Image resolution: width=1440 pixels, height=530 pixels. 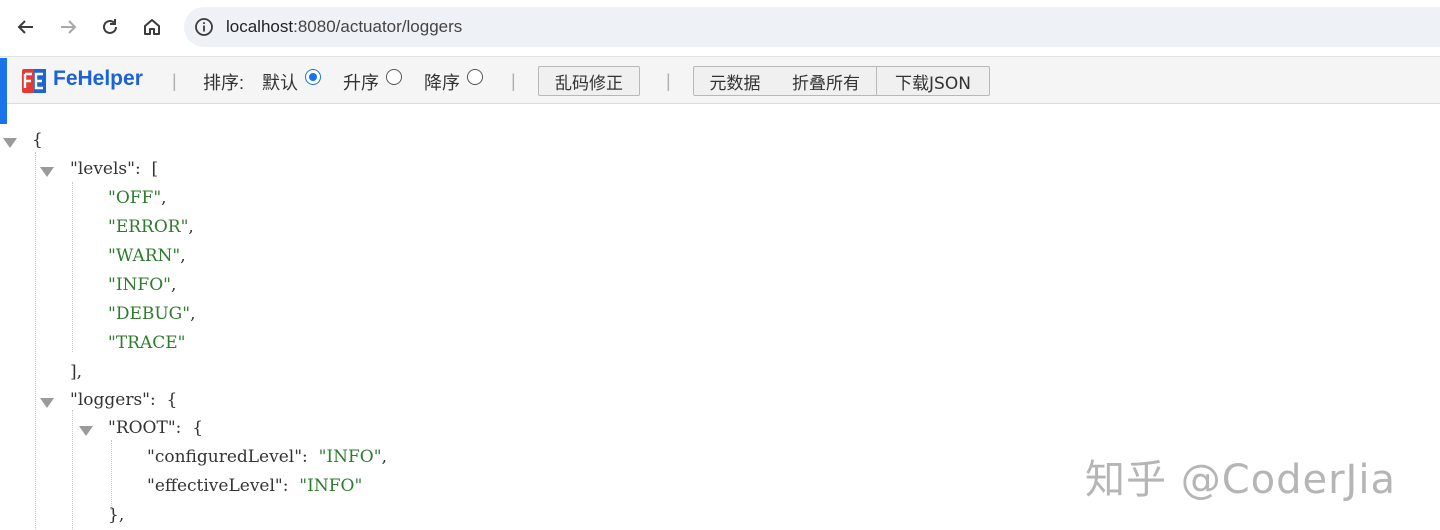 What do you see at coordinates (280, 83) in the screenshot?
I see `sort-default-label: 默认` at bounding box center [280, 83].